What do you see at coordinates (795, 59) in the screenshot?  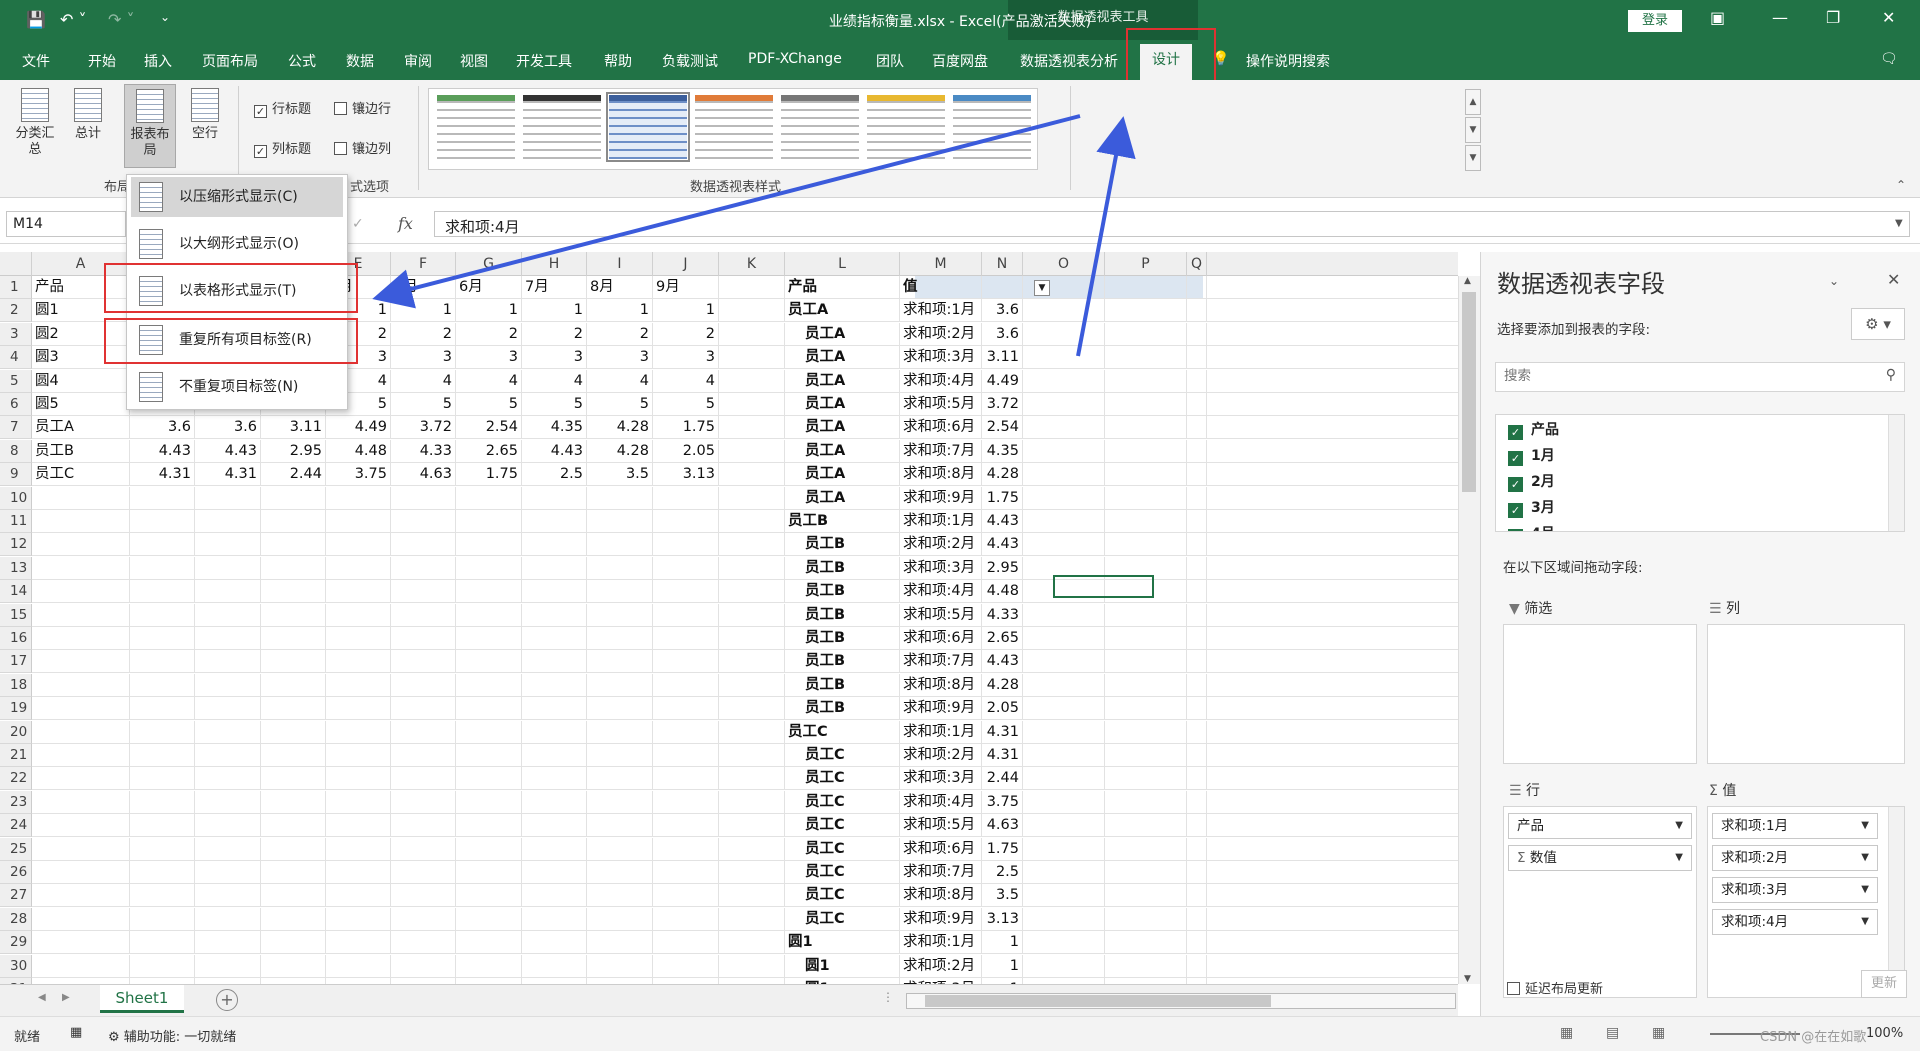 I see `tab-pdf-xchange: PDF-XChange` at bounding box center [795, 59].